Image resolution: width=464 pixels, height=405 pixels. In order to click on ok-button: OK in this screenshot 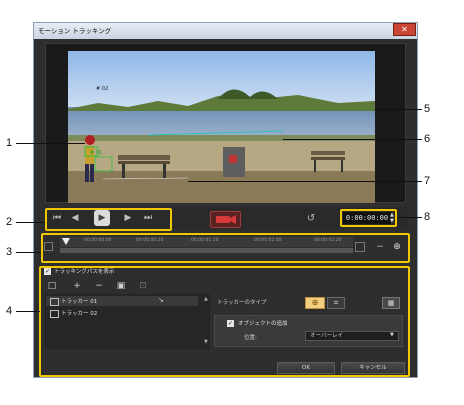, I will do `click(306, 368)`.